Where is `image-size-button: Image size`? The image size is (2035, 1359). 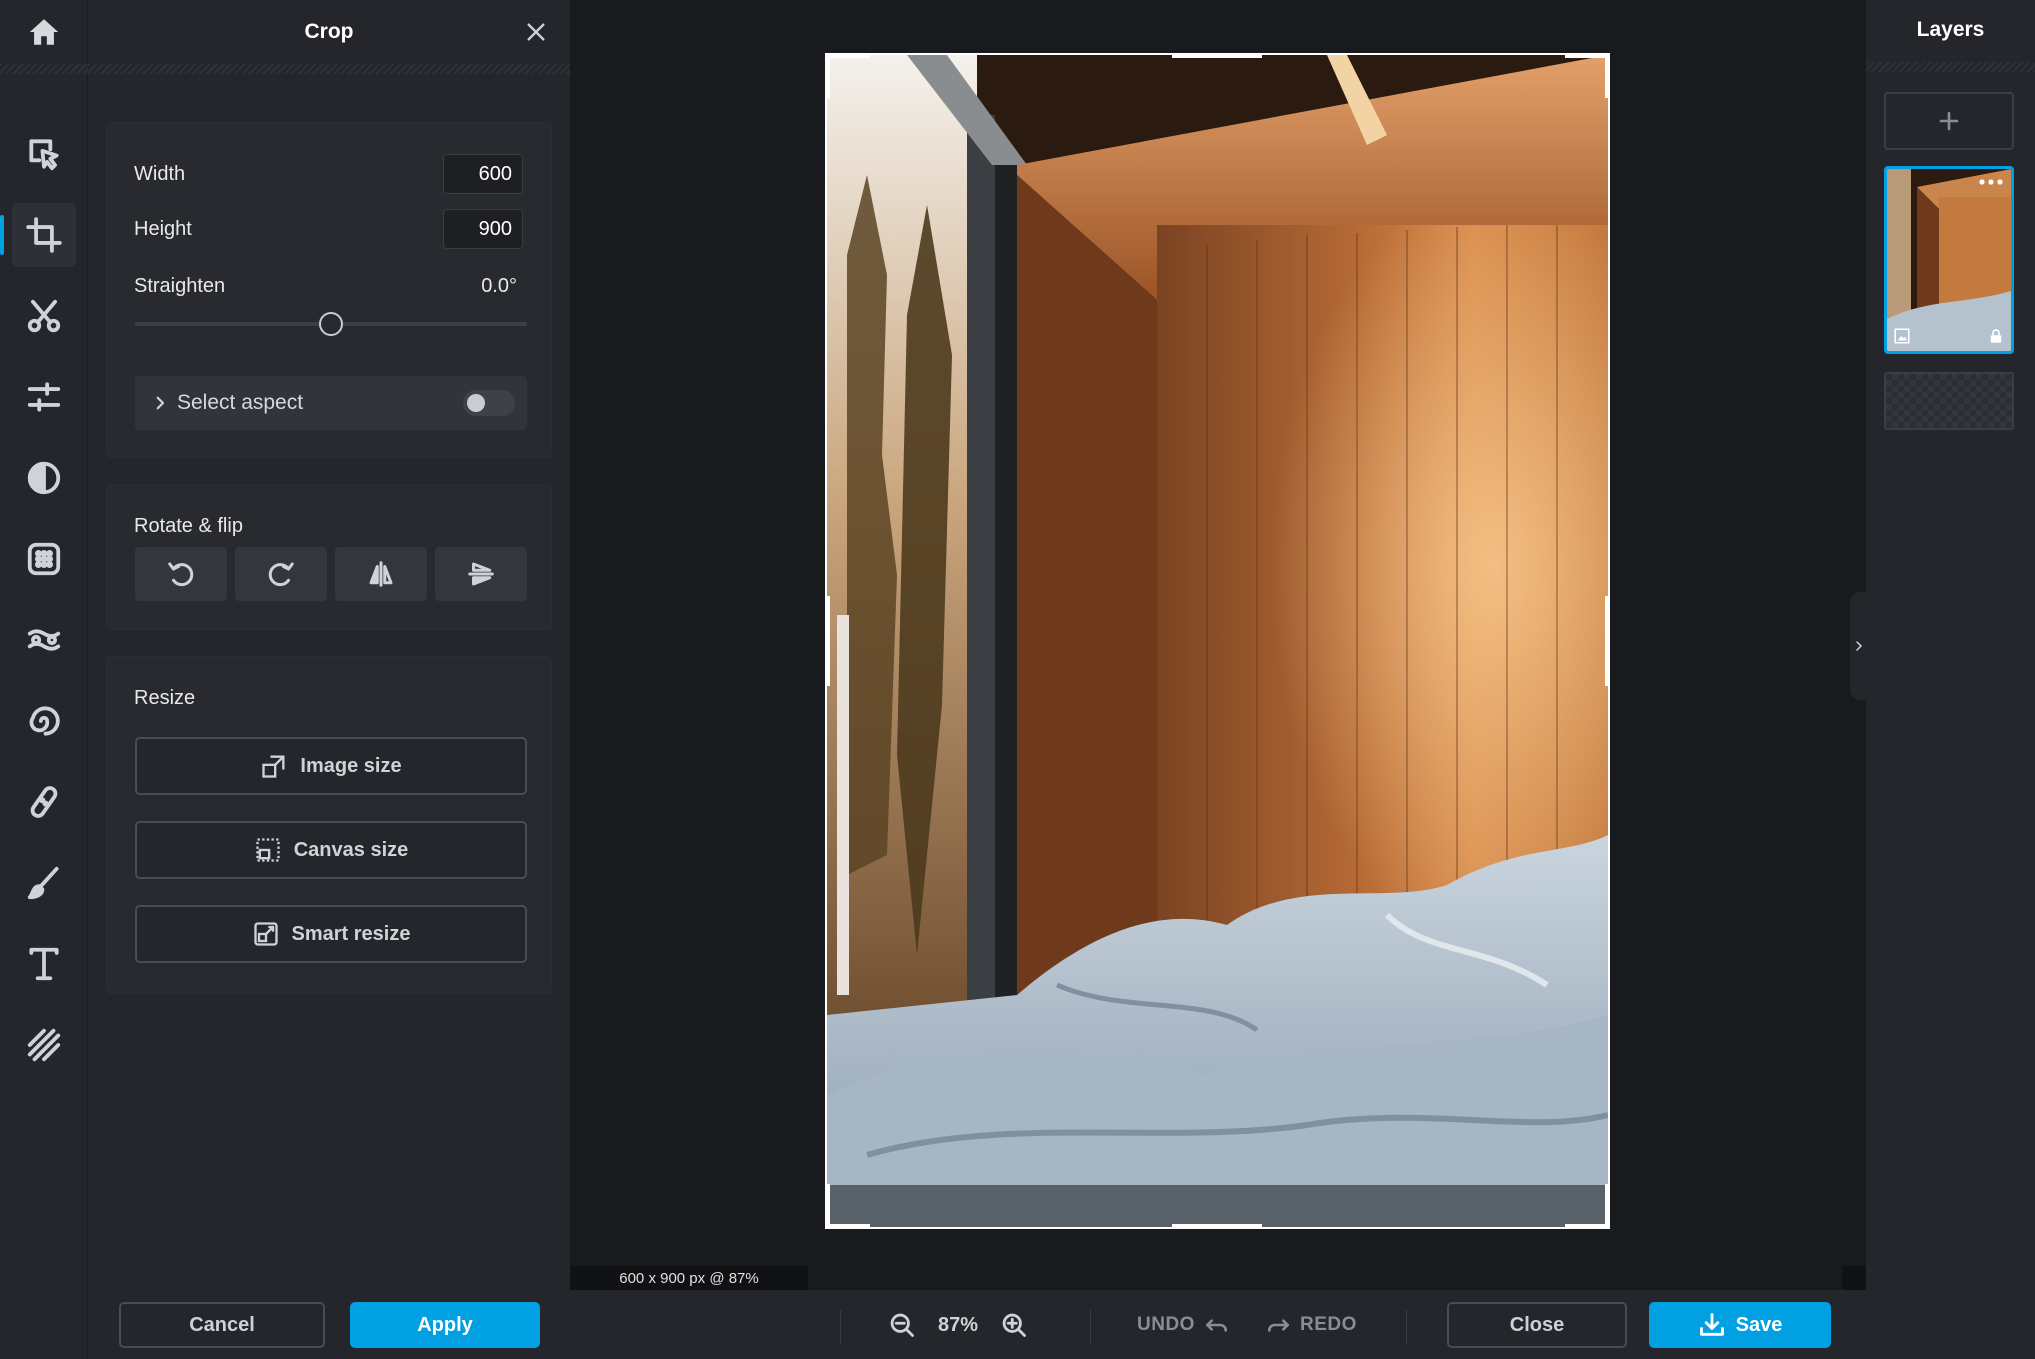
image-size-button: Image size is located at coordinates (331, 766).